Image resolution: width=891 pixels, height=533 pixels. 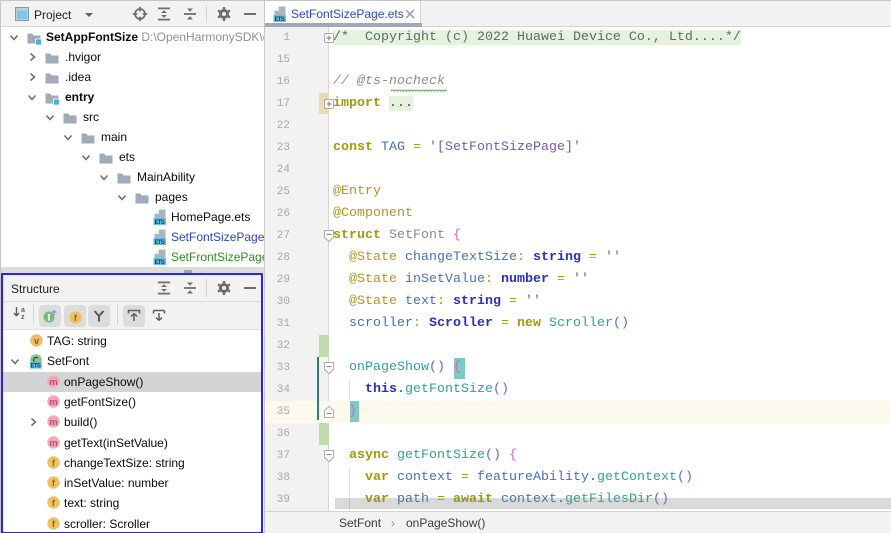 What do you see at coordinates (49, 318) in the screenshot?
I see `svg-text: I` at bounding box center [49, 318].